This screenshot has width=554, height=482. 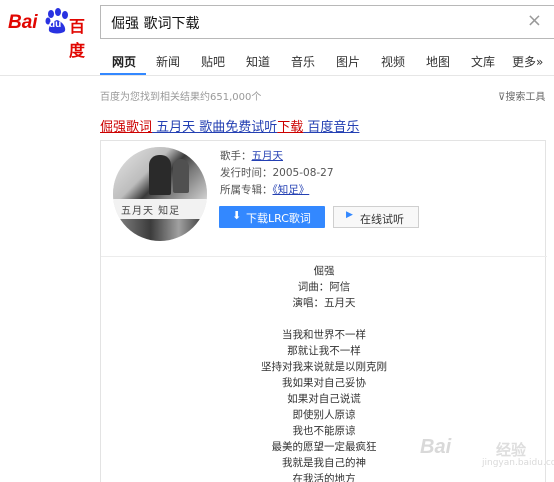 What do you see at coordinates (23, 22) in the screenshot?
I see `logo-text-bai: Bai` at bounding box center [23, 22].